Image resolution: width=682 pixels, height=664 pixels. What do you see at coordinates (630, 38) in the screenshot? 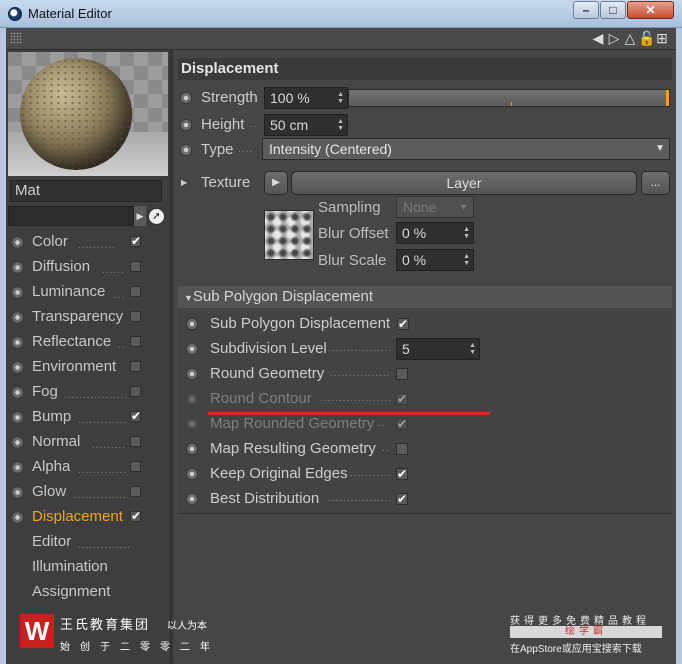
I see `up-arrow-icon: △` at bounding box center [630, 38].